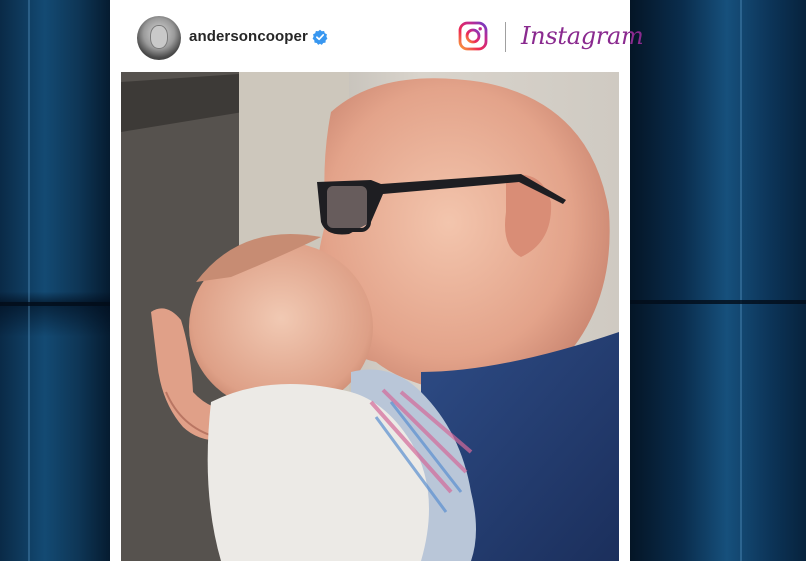 This screenshot has height=561, width=806. I want to click on post-header: andersoncooper Instagram, so click(377, 36).